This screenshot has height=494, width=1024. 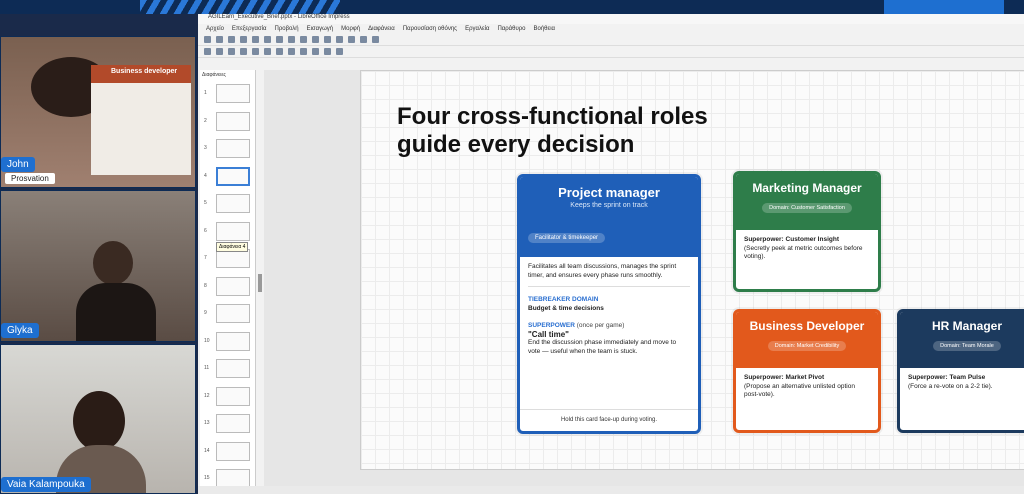 What do you see at coordinates (339, 39) in the screenshot?
I see `image-icon` at bounding box center [339, 39].